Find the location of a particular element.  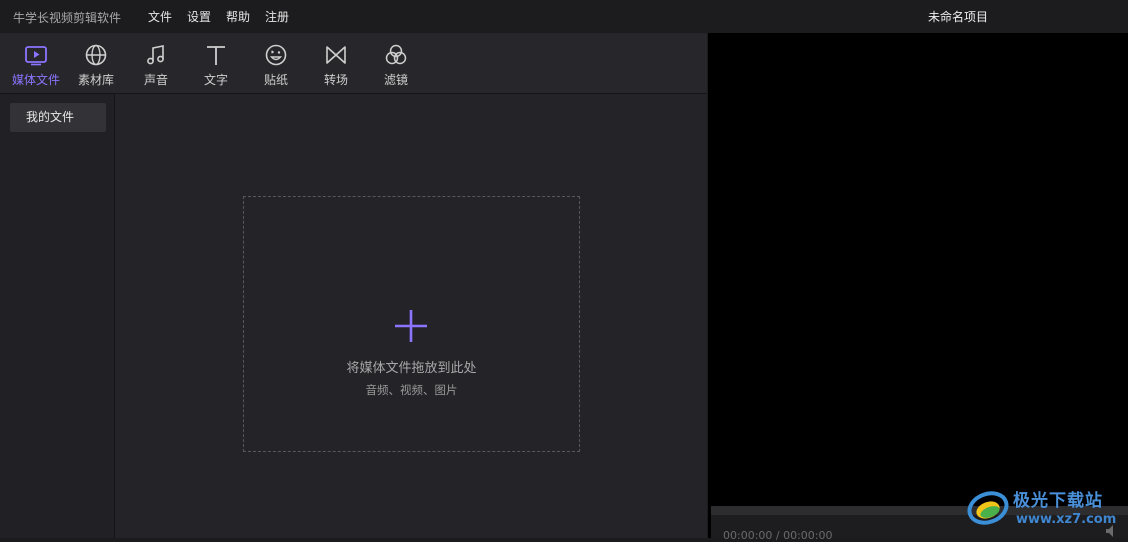

tool-text: 文字 is located at coordinates (216, 66).